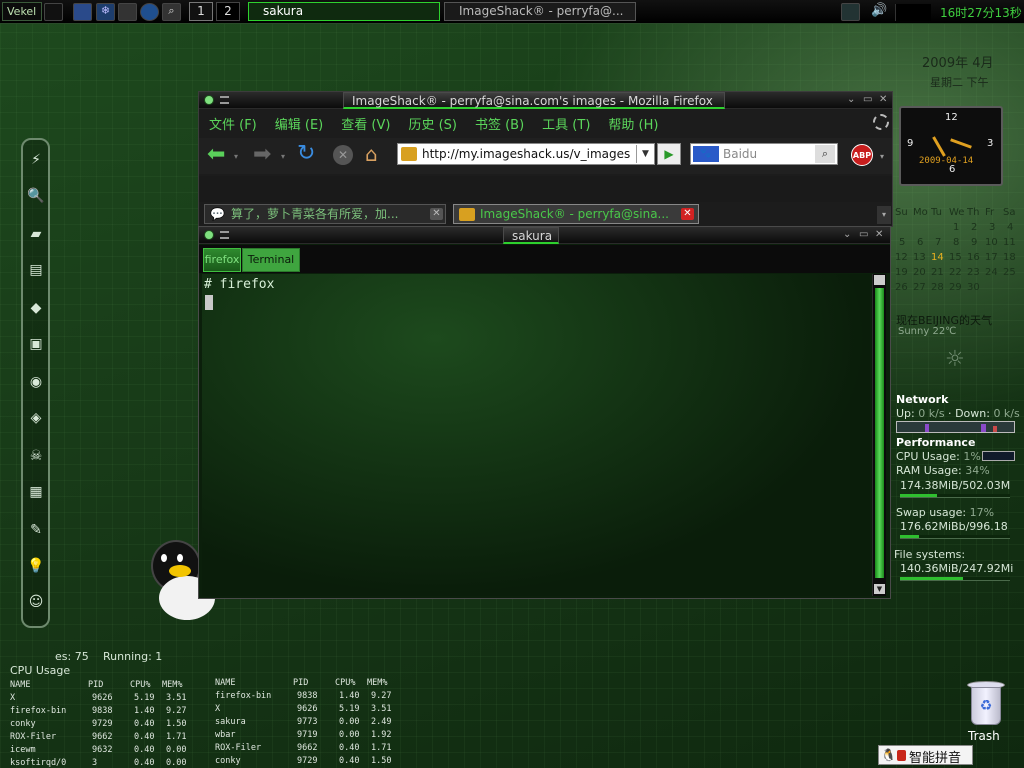 The height and width of the screenshot is (768, 1024). I want to click on disk-icon: ◈, so click(36, 418).